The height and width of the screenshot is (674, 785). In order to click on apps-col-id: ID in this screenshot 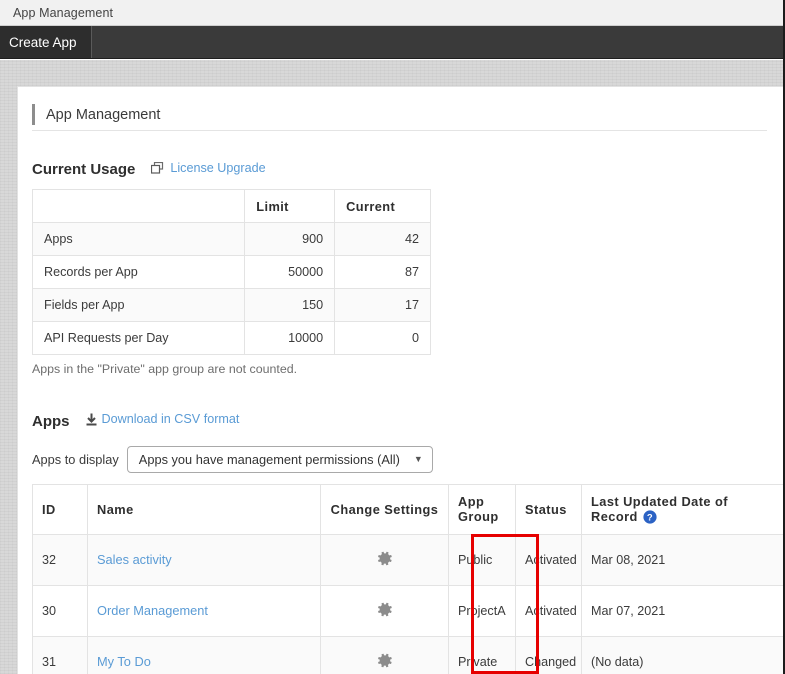, I will do `click(60, 509)`.